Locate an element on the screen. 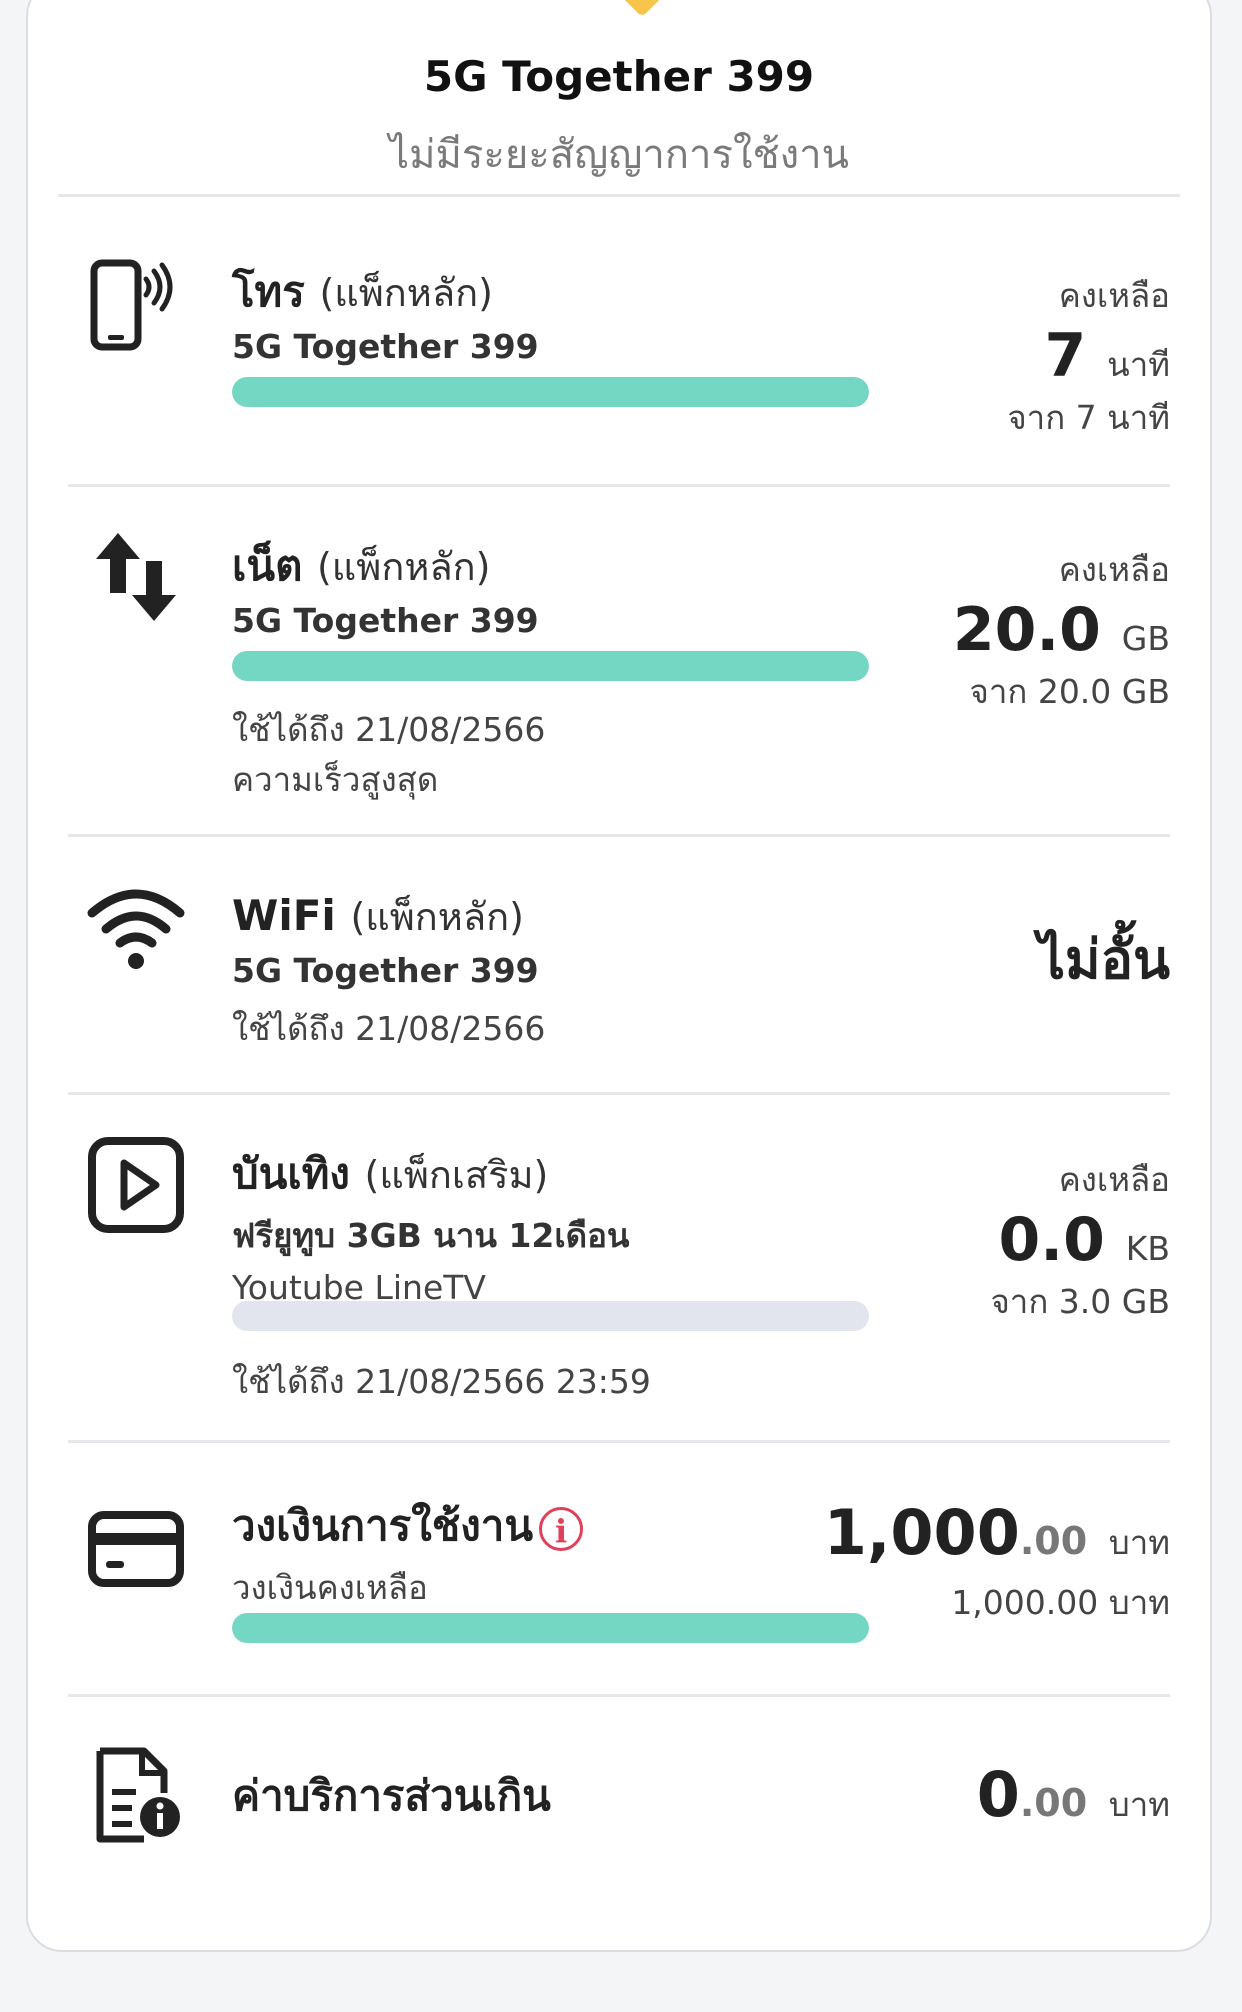 The height and width of the screenshot is (2012, 1242). call-tag: (แพ็กหลัก) is located at coordinates (406, 293).